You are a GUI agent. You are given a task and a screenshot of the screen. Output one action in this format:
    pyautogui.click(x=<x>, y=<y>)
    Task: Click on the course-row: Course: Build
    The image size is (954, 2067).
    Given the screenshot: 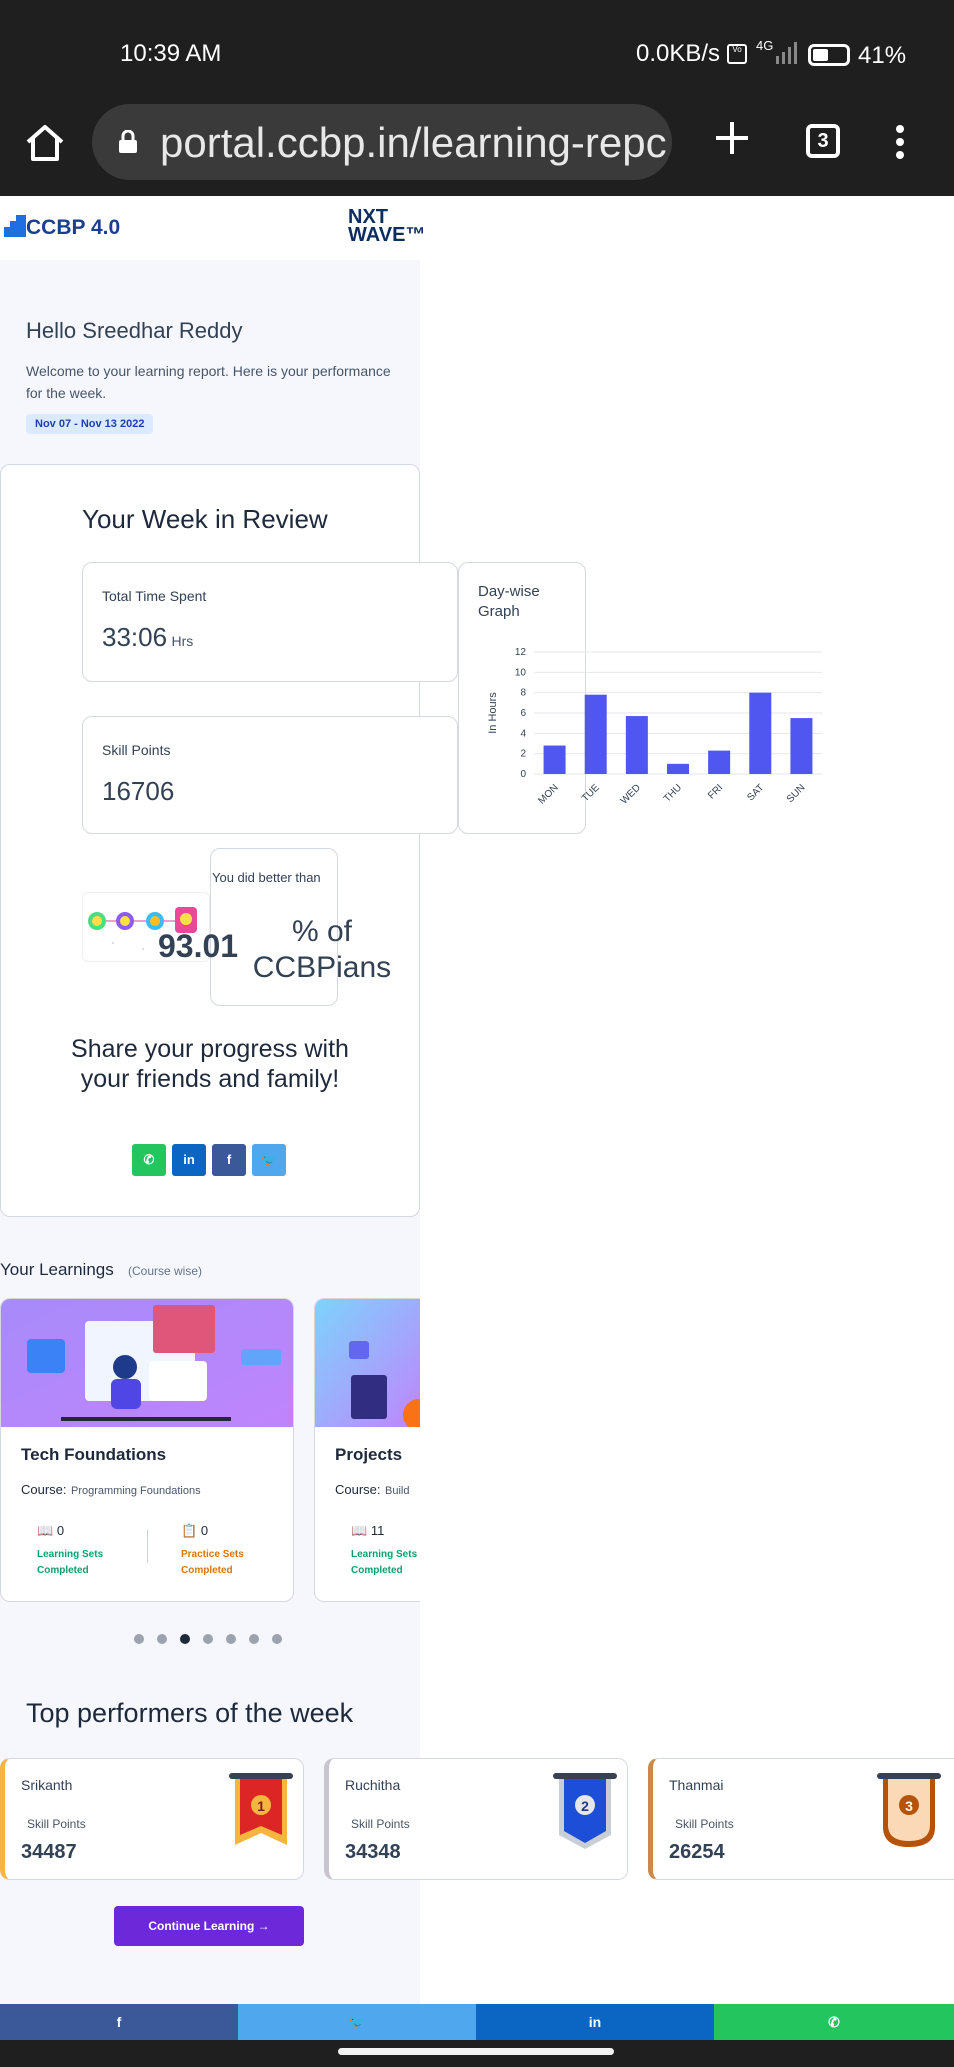 What is the action you would take?
    pyautogui.click(x=372, y=1490)
    